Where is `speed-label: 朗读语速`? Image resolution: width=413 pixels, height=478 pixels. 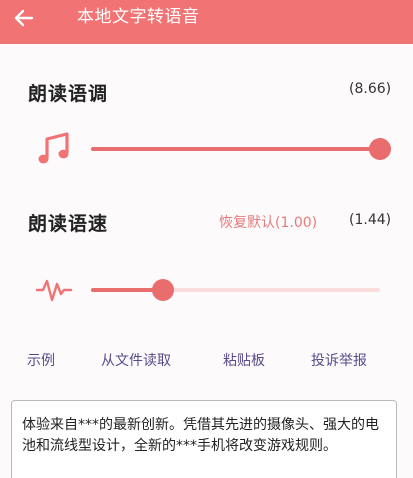
speed-label: 朗读语速 is located at coordinates (68, 224).